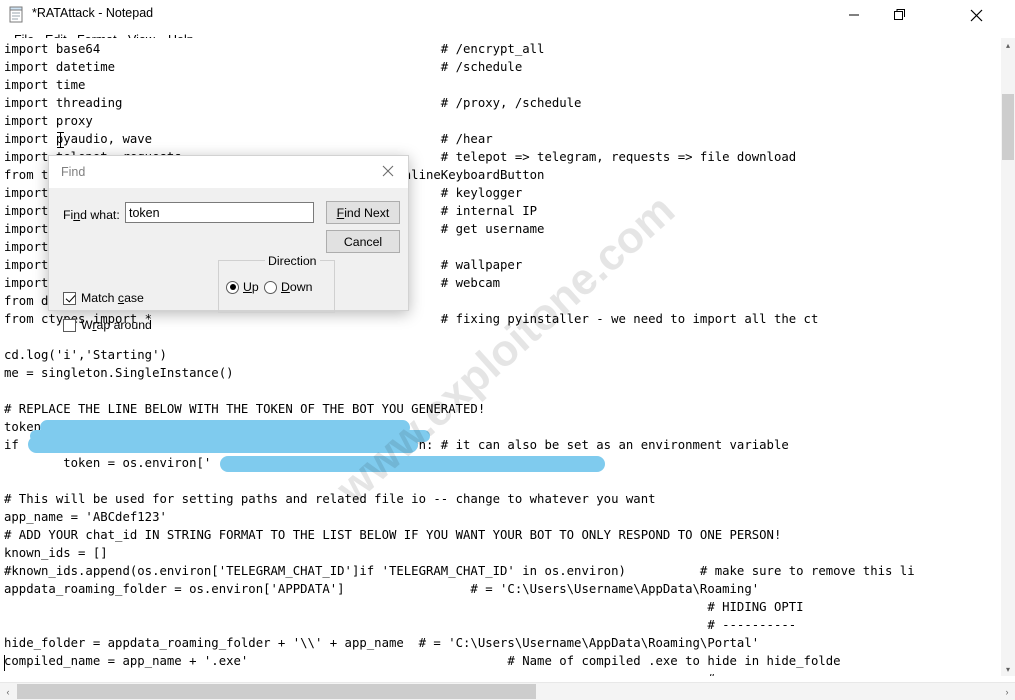 The width and height of the screenshot is (1015, 700). I want to click on direction-up-radio: Up, so click(242, 287).